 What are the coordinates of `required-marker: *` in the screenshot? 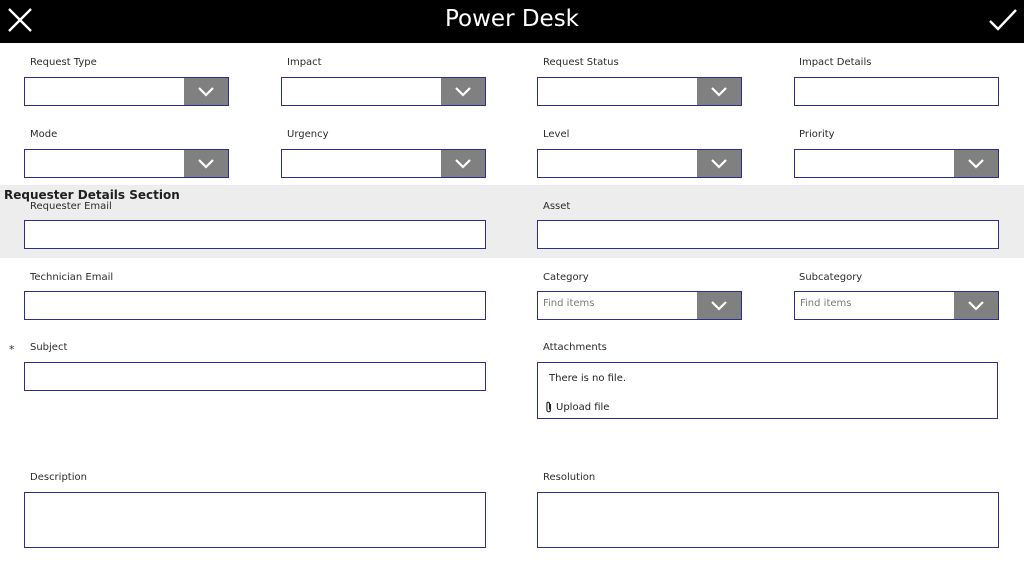 It's located at (12, 349).